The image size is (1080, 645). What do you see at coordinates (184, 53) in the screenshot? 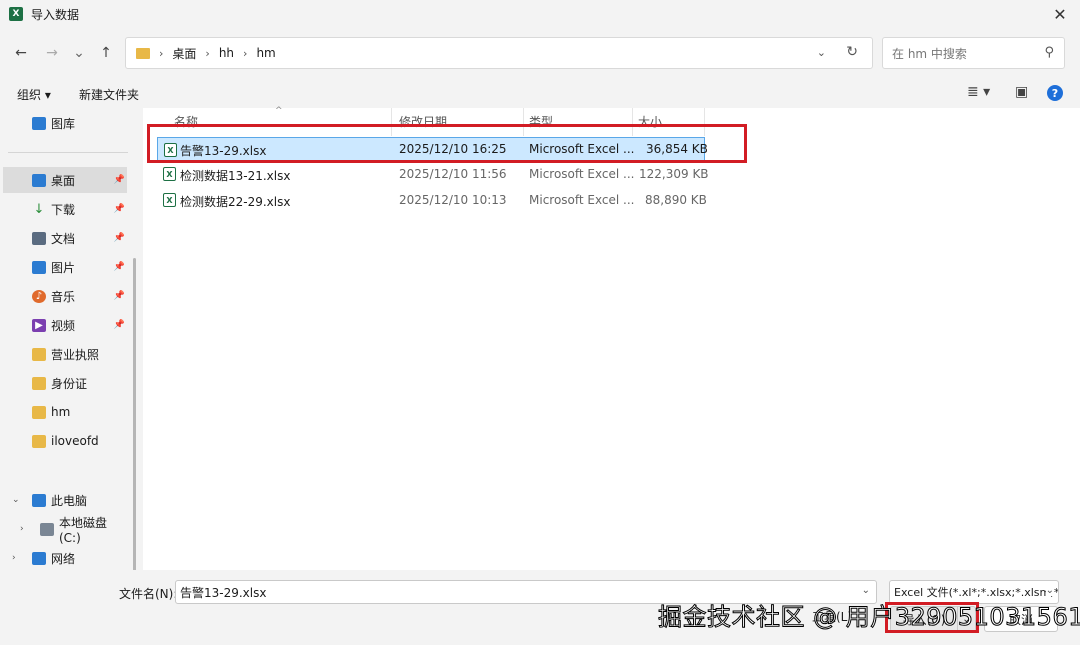
I see `breadcrumb-desktop: 桌面` at bounding box center [184, 53].